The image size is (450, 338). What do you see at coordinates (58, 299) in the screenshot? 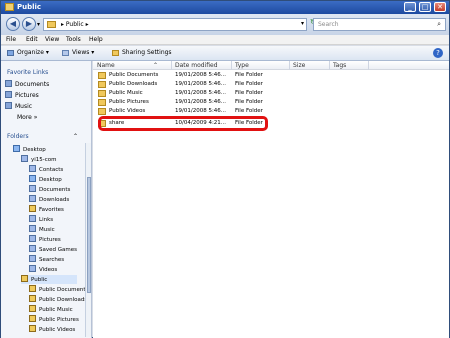
I see `tree-item: Public Downloads` at bounding box center [58, 299].